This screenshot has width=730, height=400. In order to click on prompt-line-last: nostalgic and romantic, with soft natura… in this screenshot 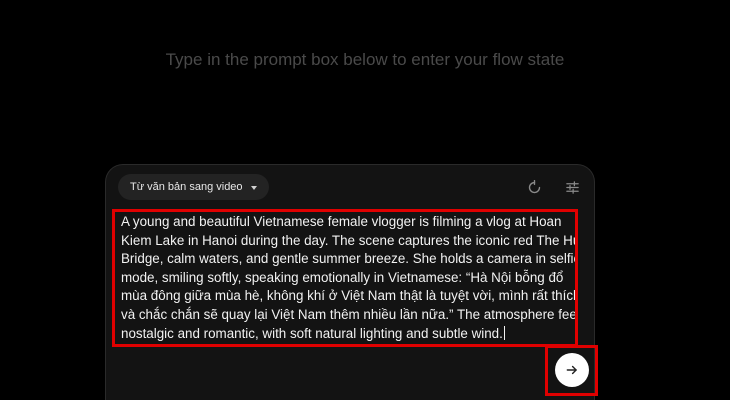, I will do `click(348, 334)`.